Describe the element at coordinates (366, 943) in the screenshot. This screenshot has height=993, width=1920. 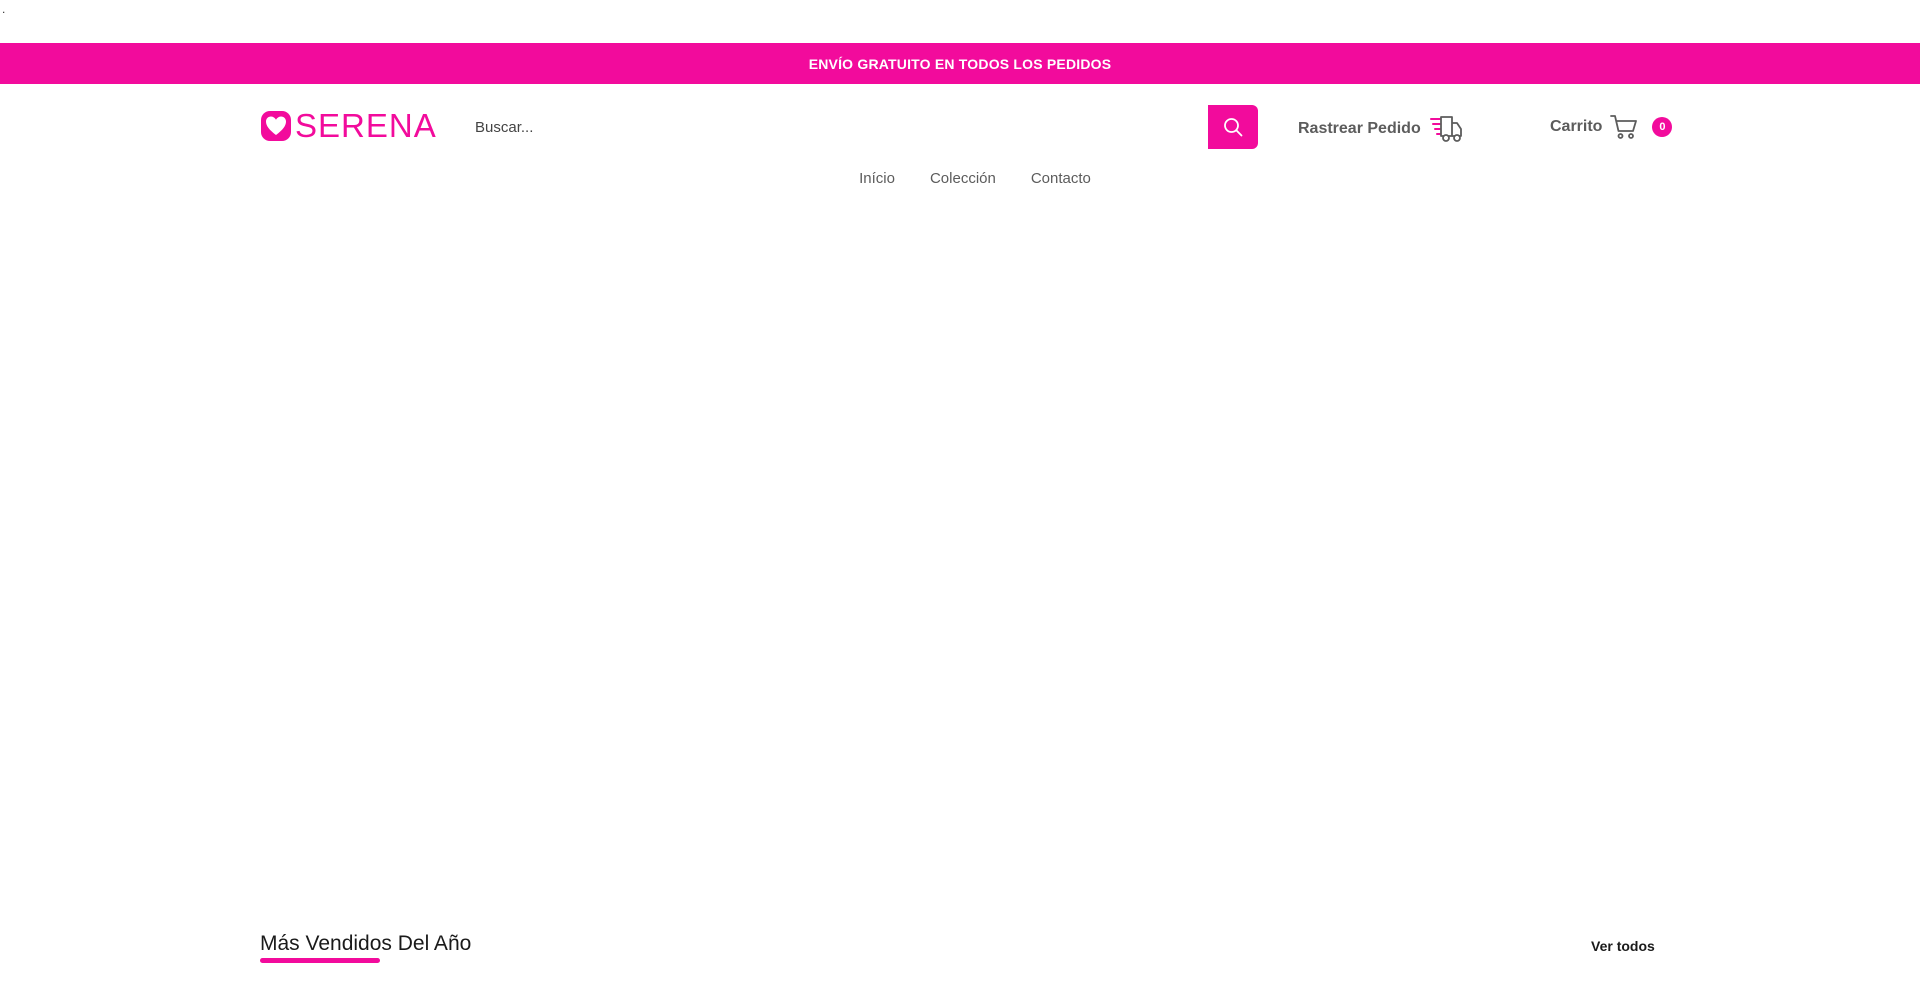
I see `best-sellers-title: Más Vendidos Del Año` at that location.